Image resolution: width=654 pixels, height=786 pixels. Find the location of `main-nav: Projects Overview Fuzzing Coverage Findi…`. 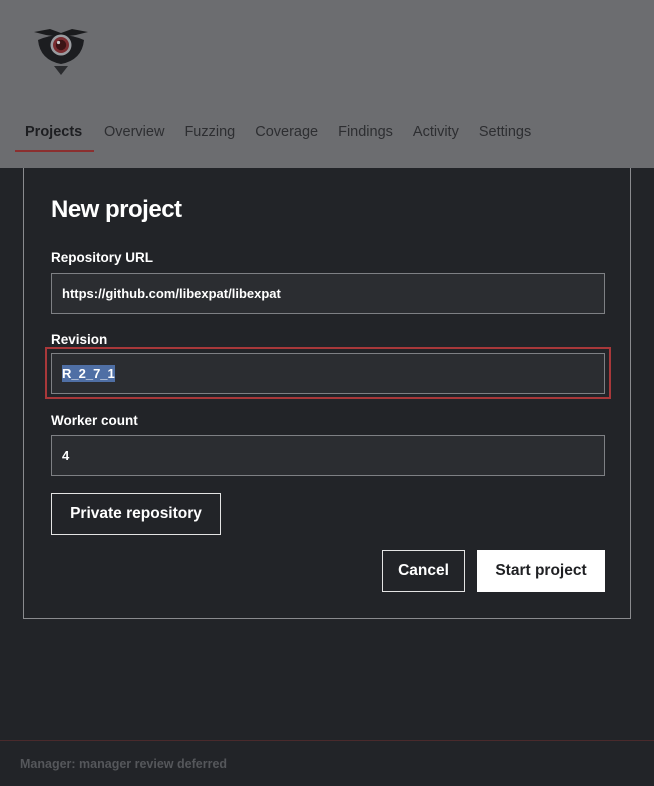

main-nav: Projects Overview Fuzzing Coverage Findi… is located at coordinates (278, 134).